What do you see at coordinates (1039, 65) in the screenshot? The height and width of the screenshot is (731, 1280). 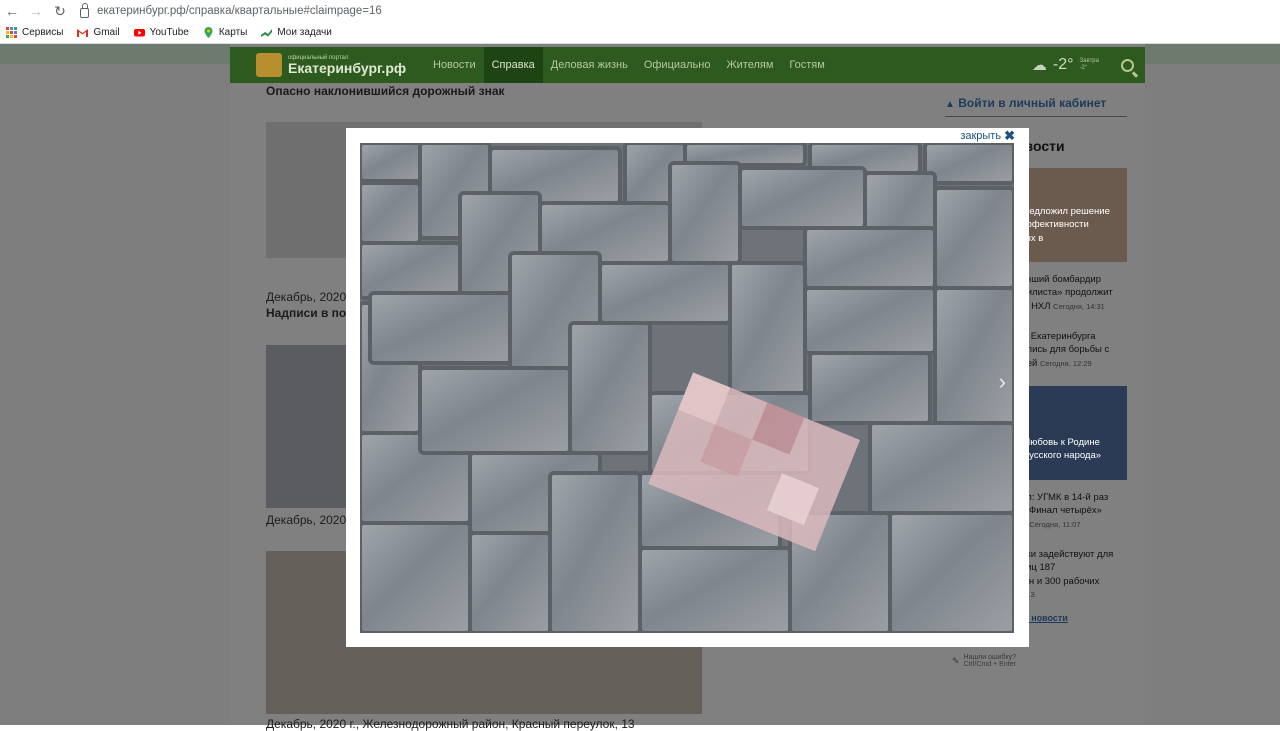 I see `cloud-icon: ☁` at bounding box center [1039, 65].